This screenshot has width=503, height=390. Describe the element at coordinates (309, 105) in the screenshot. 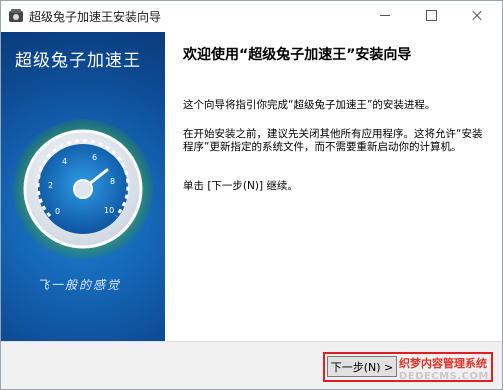

I see `intro-text: 这个向导将指引你完成“超级兔子加速王”的安装进程。` at that location.